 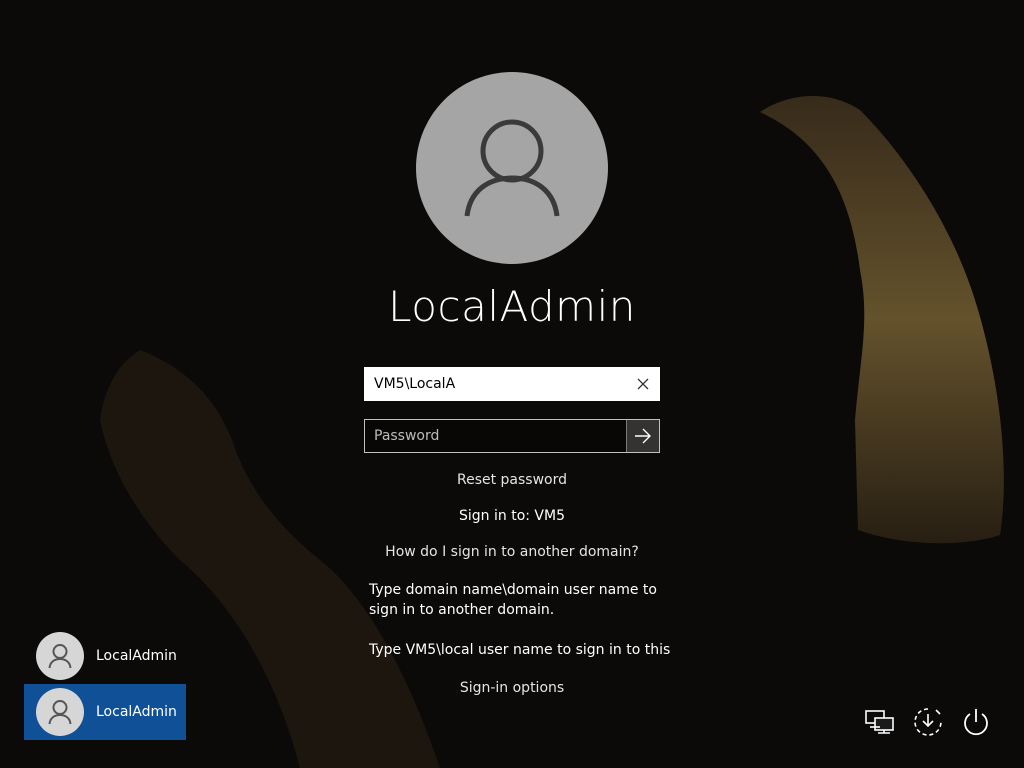 I want to click on ease-of-access-button, so click(x=928, y=722).